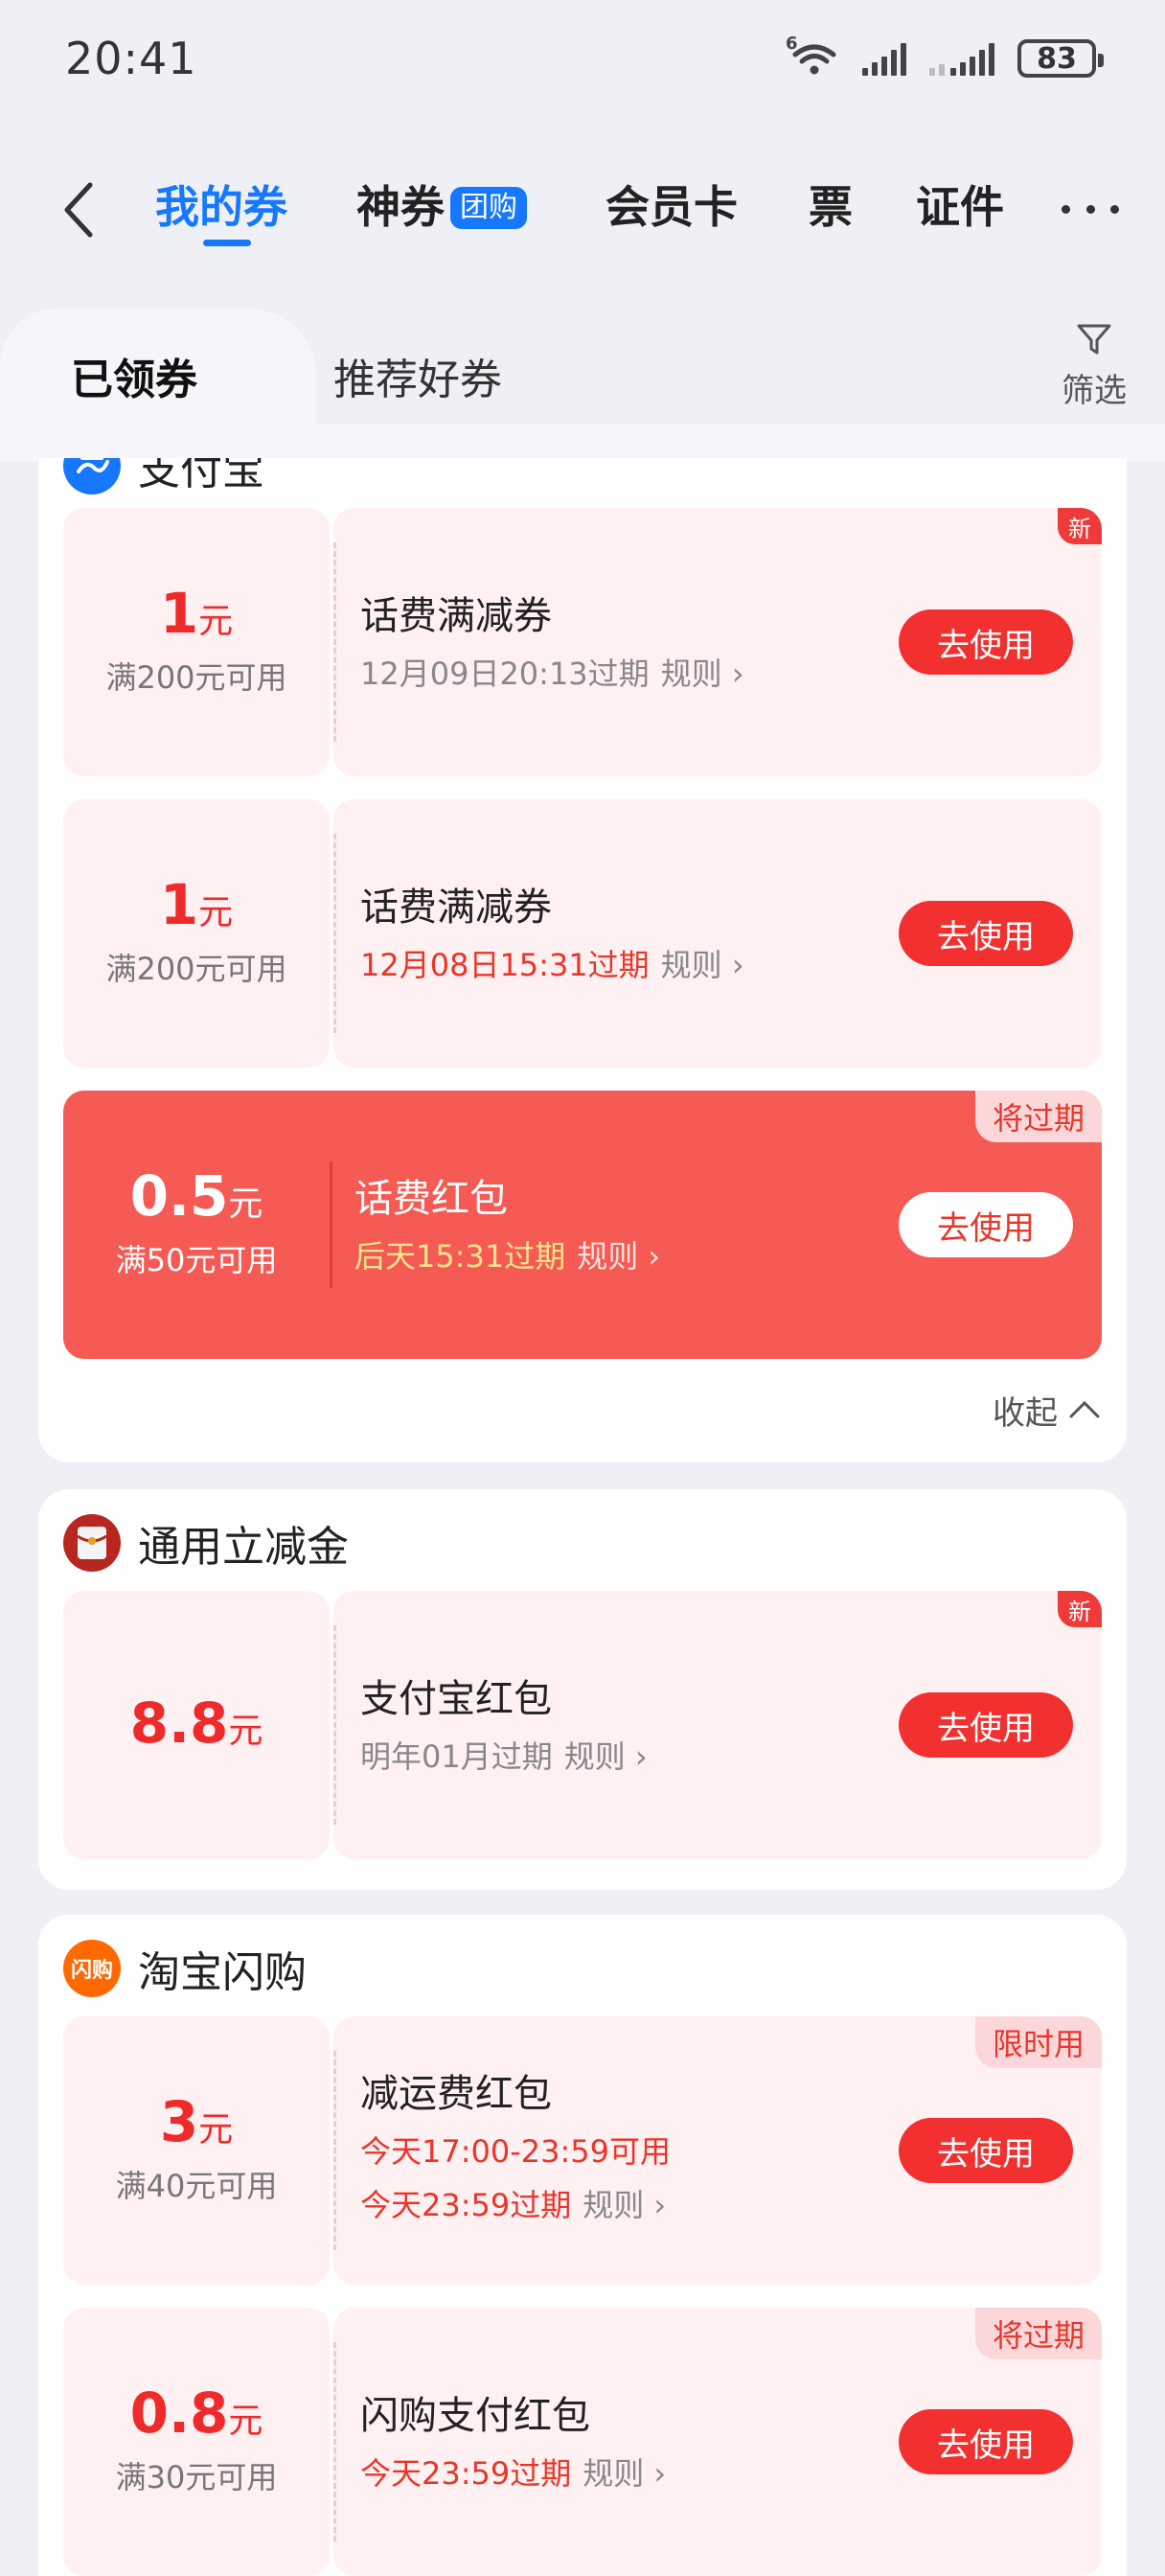 The height and width of the screenshot is (2576, 1165). Describe the element at coordinates (131, 58) in the screenshot. I see `status-time: 20:41` at that location.